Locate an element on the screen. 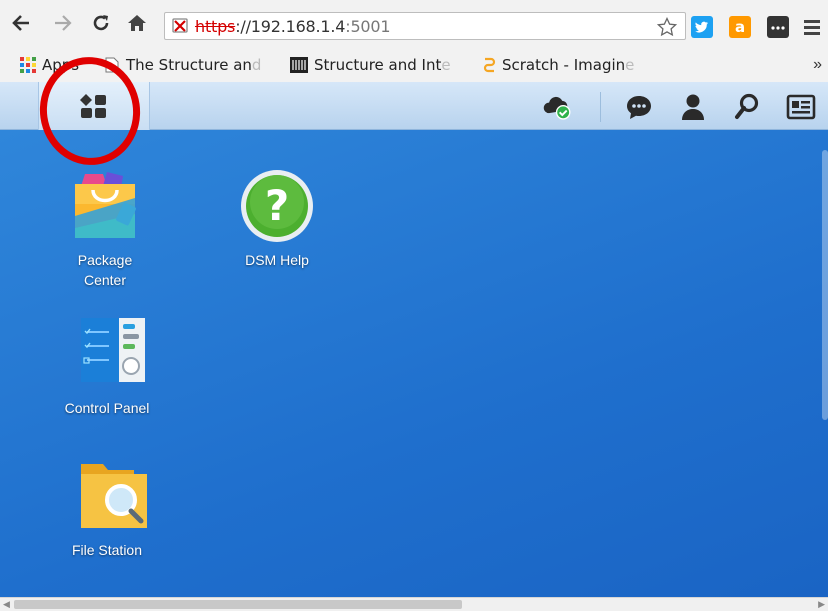  horizontal-scrollbar: ◀ ▶ is located at coordinates (414, 604).